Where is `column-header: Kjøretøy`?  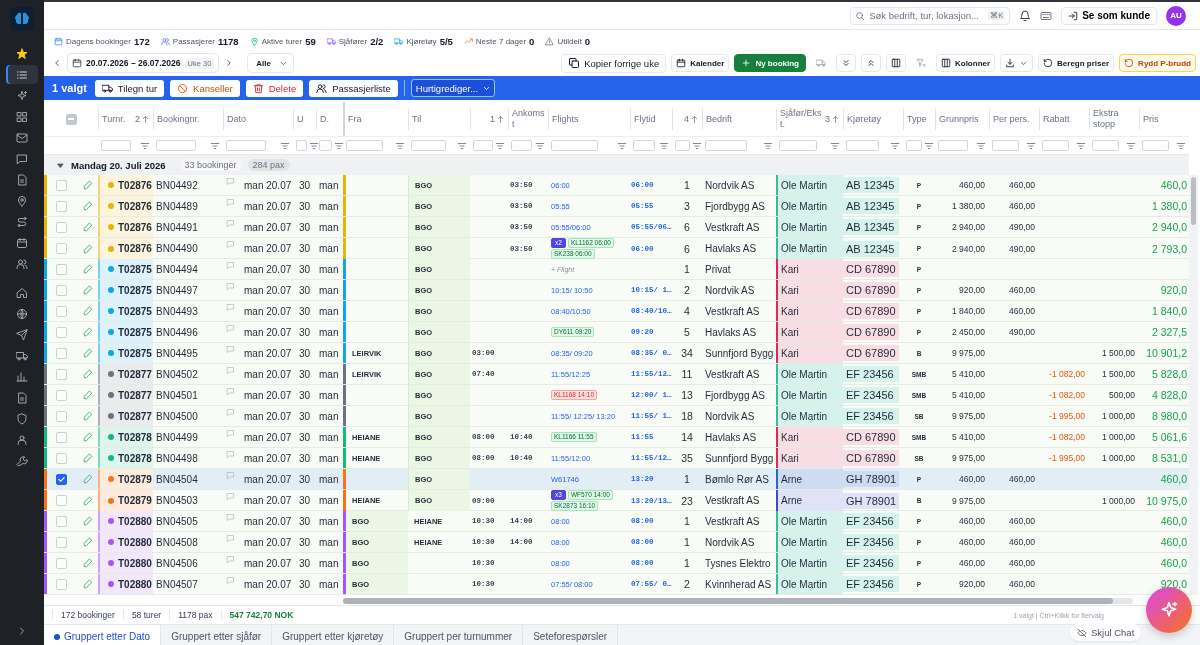
column-header: Kjøretøy is located at coordinates (864, 119).